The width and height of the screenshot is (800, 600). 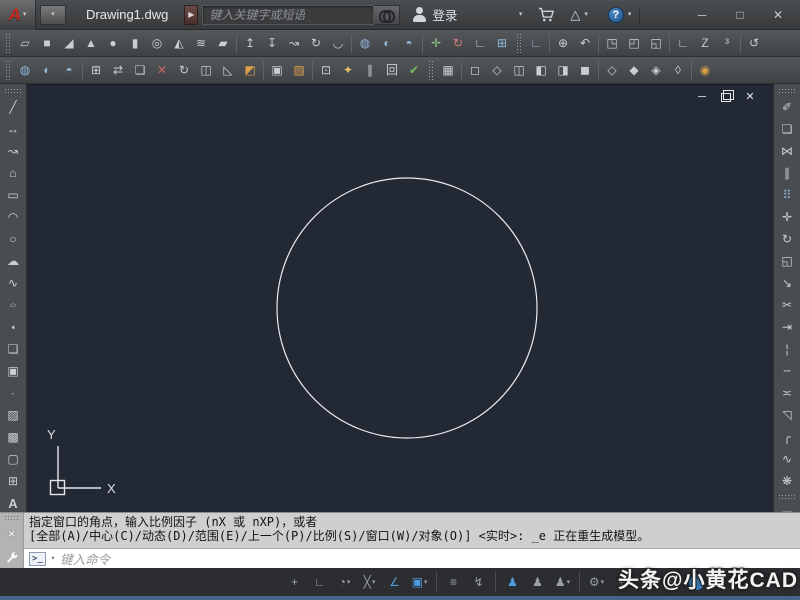 I want to click on polar-tracking-icon: ◔ ▾, so click(x=344, y=582).